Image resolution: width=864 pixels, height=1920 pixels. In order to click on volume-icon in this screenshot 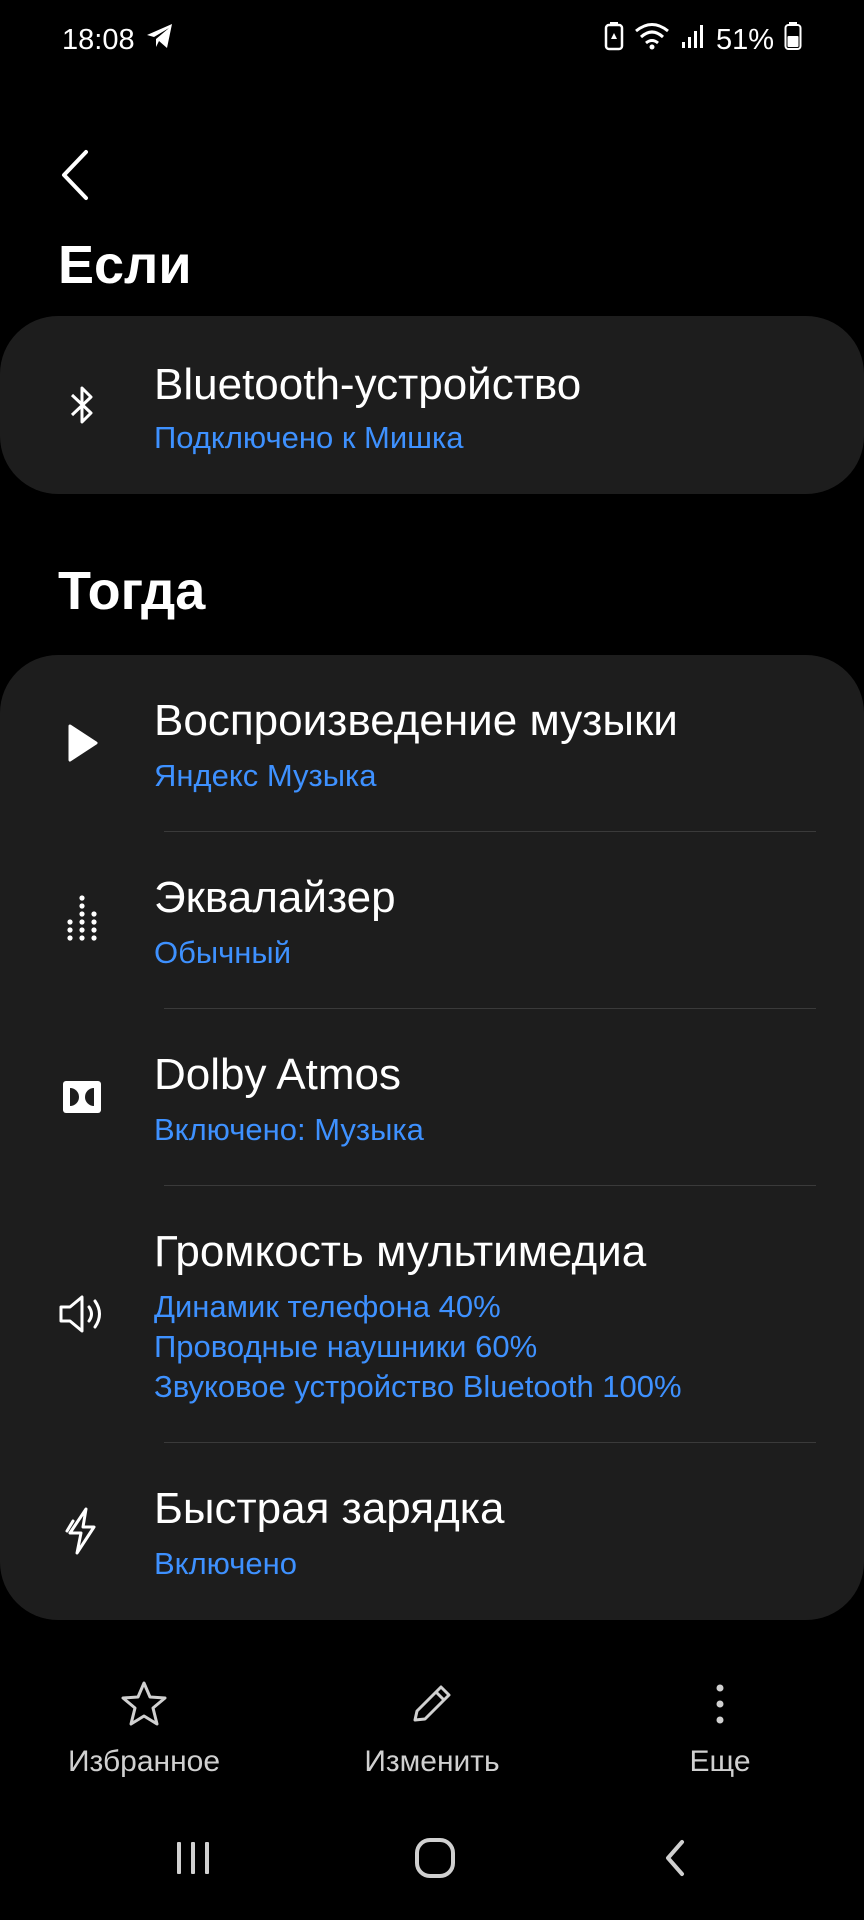, I will do `click(82, 1314)`.